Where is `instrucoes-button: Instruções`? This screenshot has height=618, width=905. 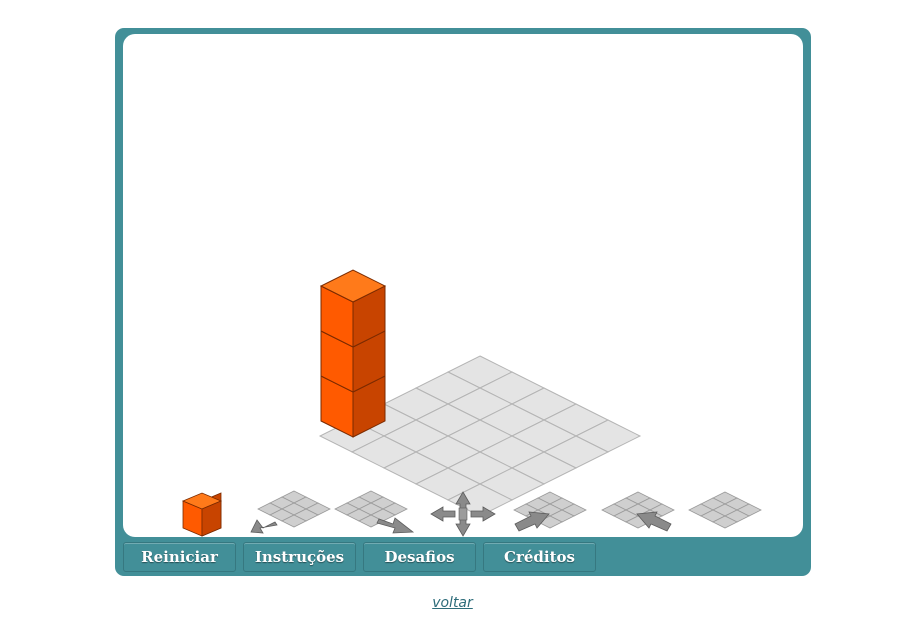 instrucoes-button: Instruções is located at coordinates (299, 557).